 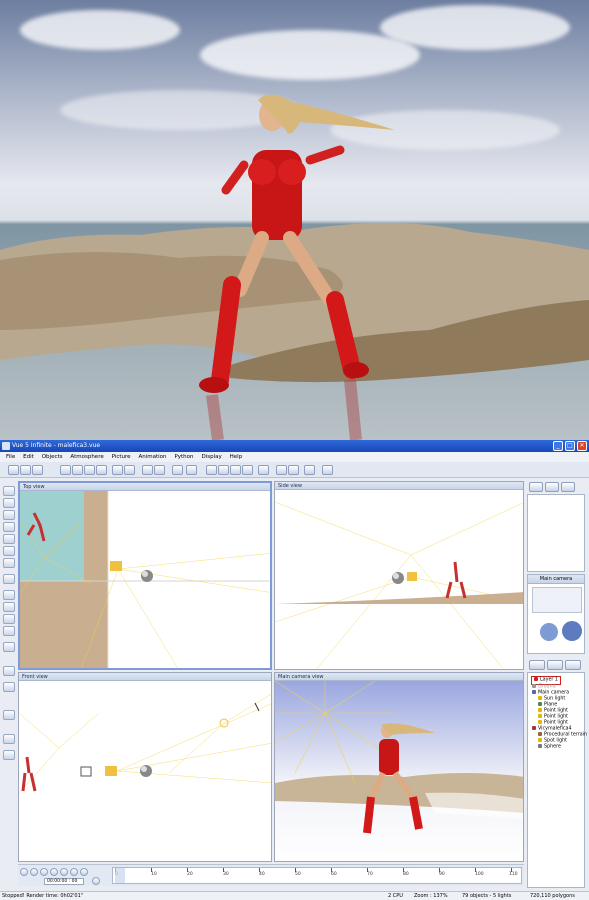 I want to click on help-icon, so click(x=327, y=470).